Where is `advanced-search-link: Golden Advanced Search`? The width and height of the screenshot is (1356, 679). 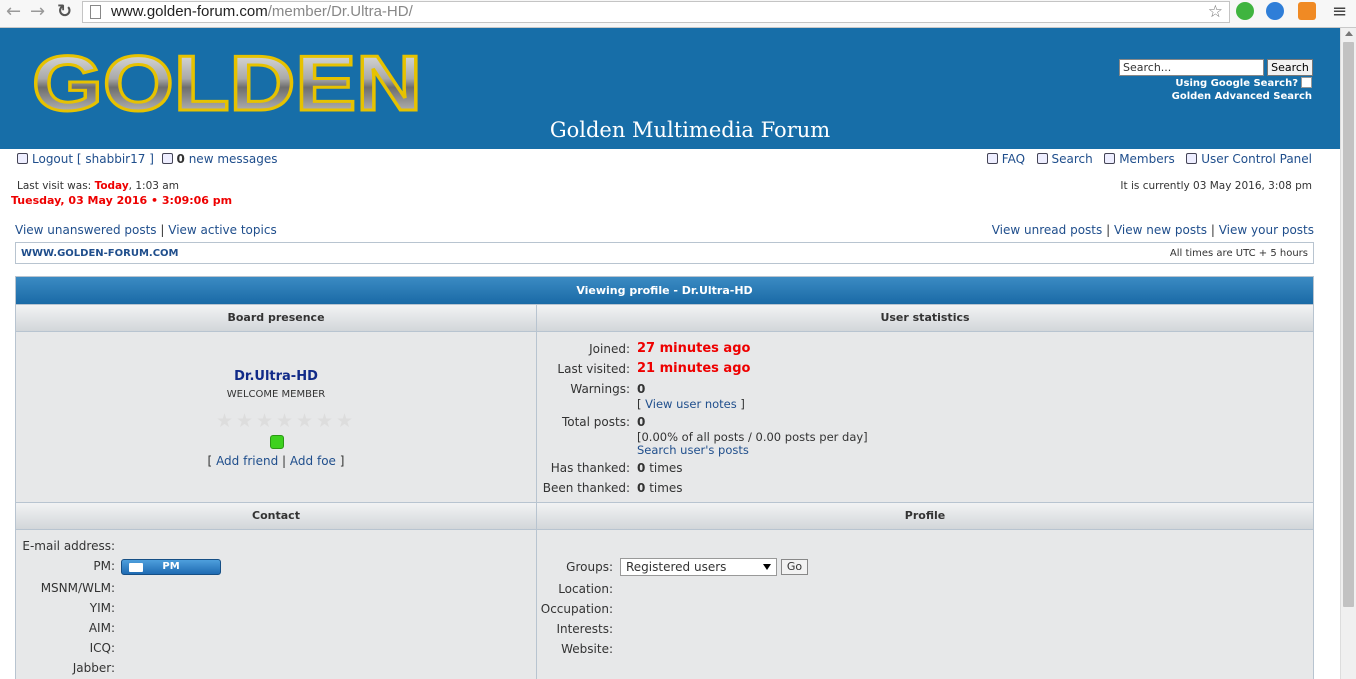 advanced-search-link: Golden Advanced Search is located at coordinates (1242, 96).